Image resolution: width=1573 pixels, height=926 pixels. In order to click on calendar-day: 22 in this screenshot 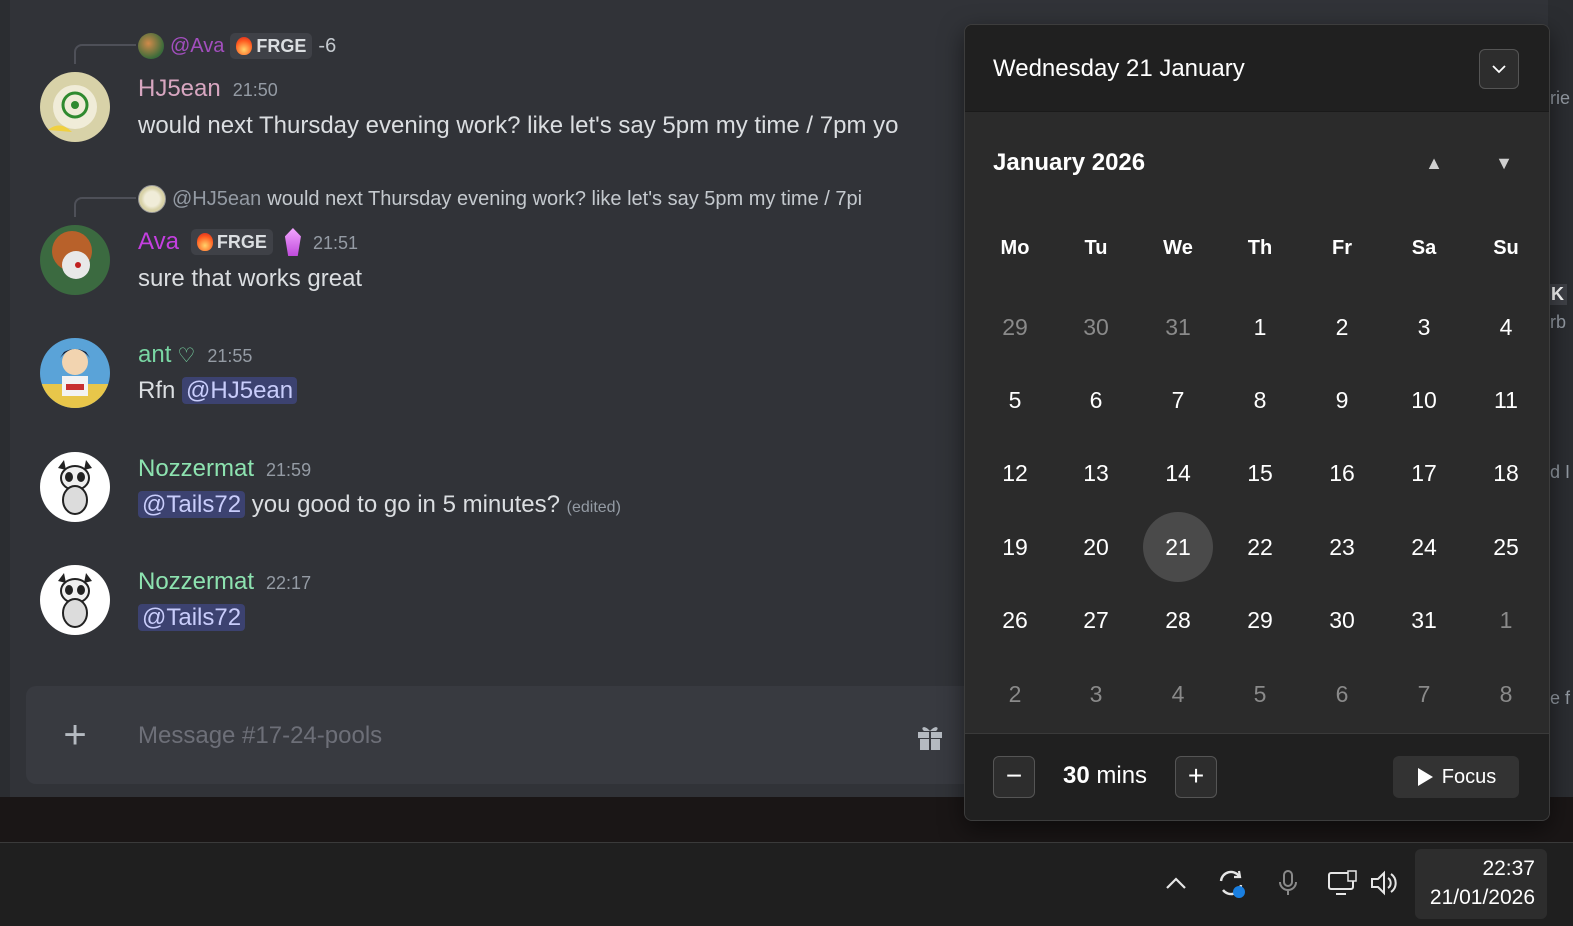, I will do `click(1260, 547)`.